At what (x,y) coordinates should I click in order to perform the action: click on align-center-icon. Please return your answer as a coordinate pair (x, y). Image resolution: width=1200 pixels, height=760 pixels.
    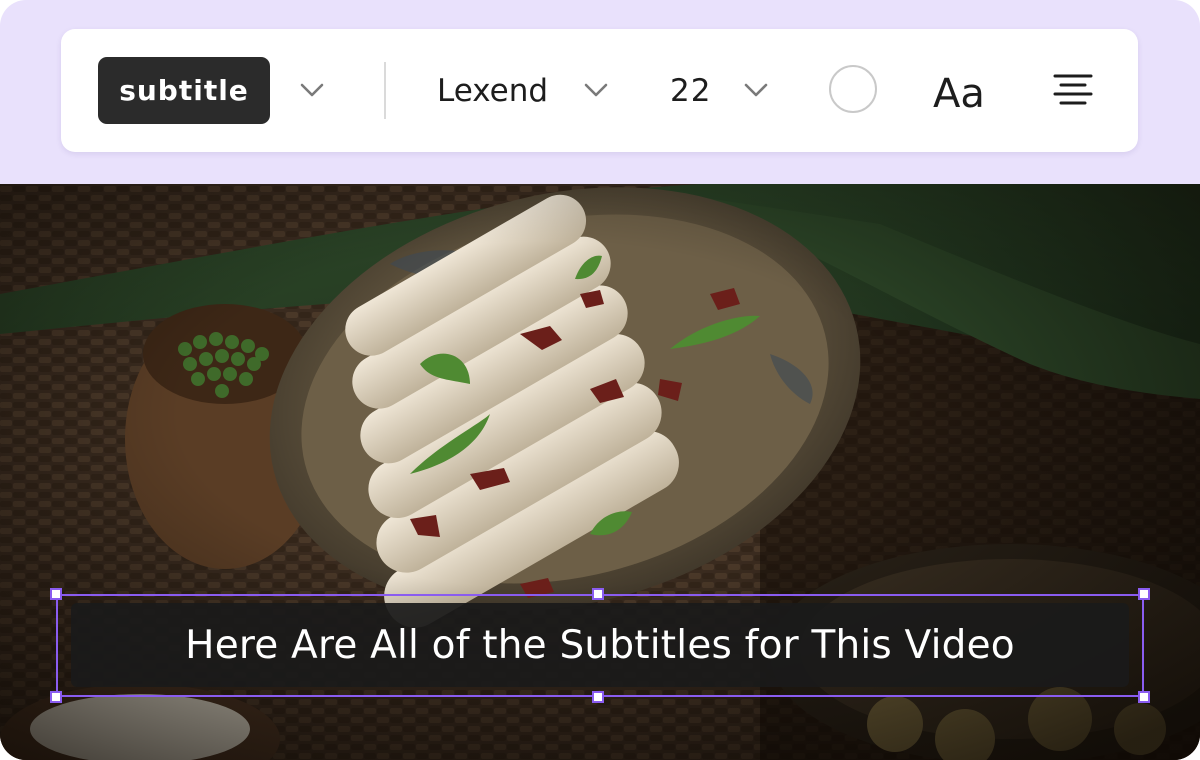
    Looking at the image, I should click on (1073, 91).